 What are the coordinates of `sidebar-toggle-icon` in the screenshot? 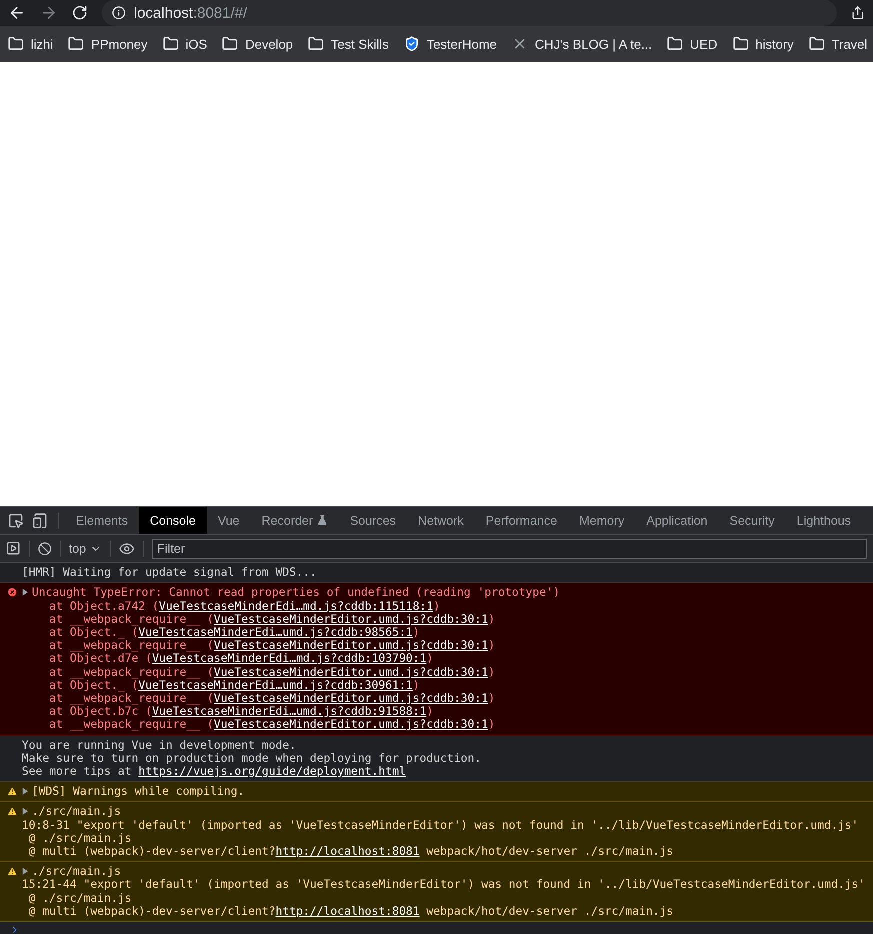 It's located at (13, 548).